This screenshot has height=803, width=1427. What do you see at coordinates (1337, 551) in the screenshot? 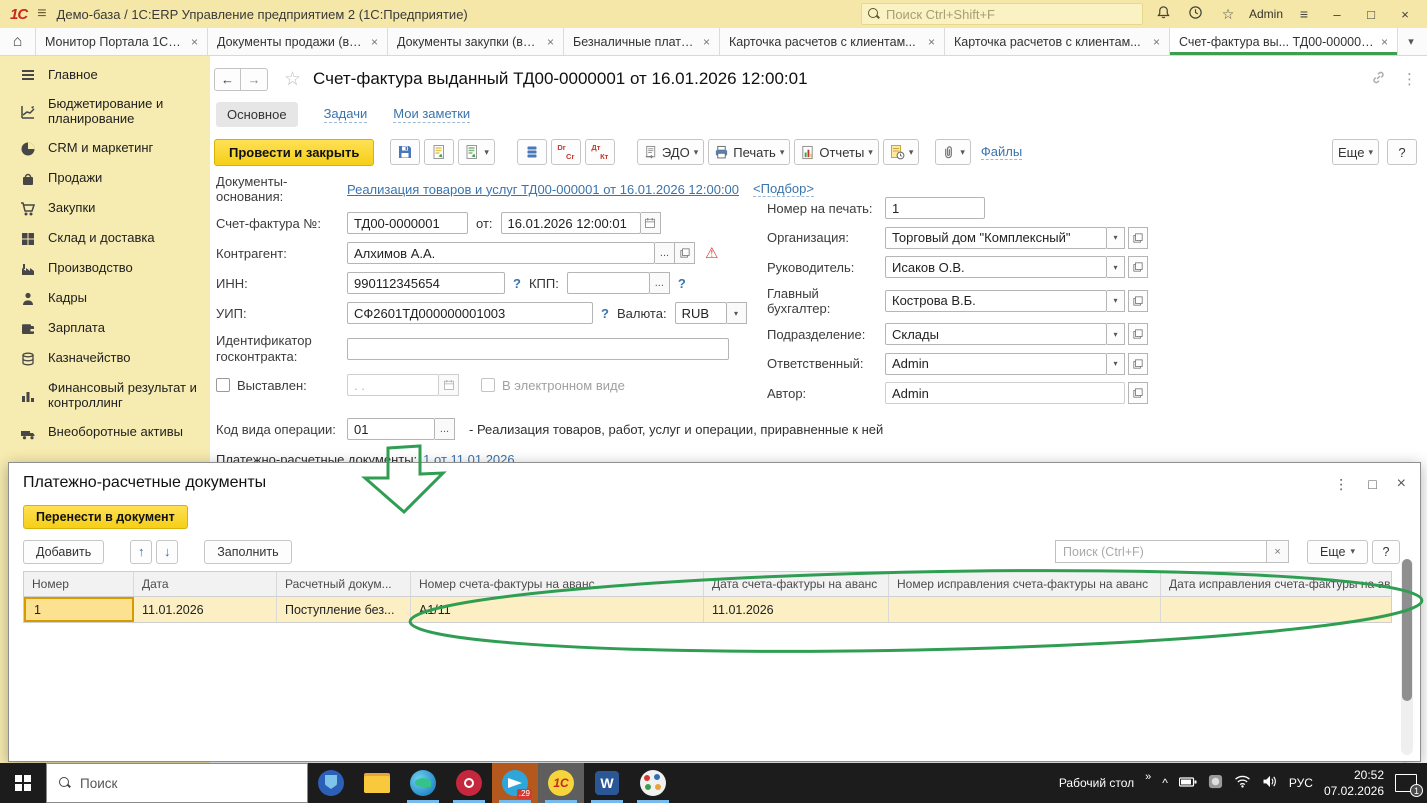
I see `popup-more-button: Еще ▾` at bounding box center [1337, 551].